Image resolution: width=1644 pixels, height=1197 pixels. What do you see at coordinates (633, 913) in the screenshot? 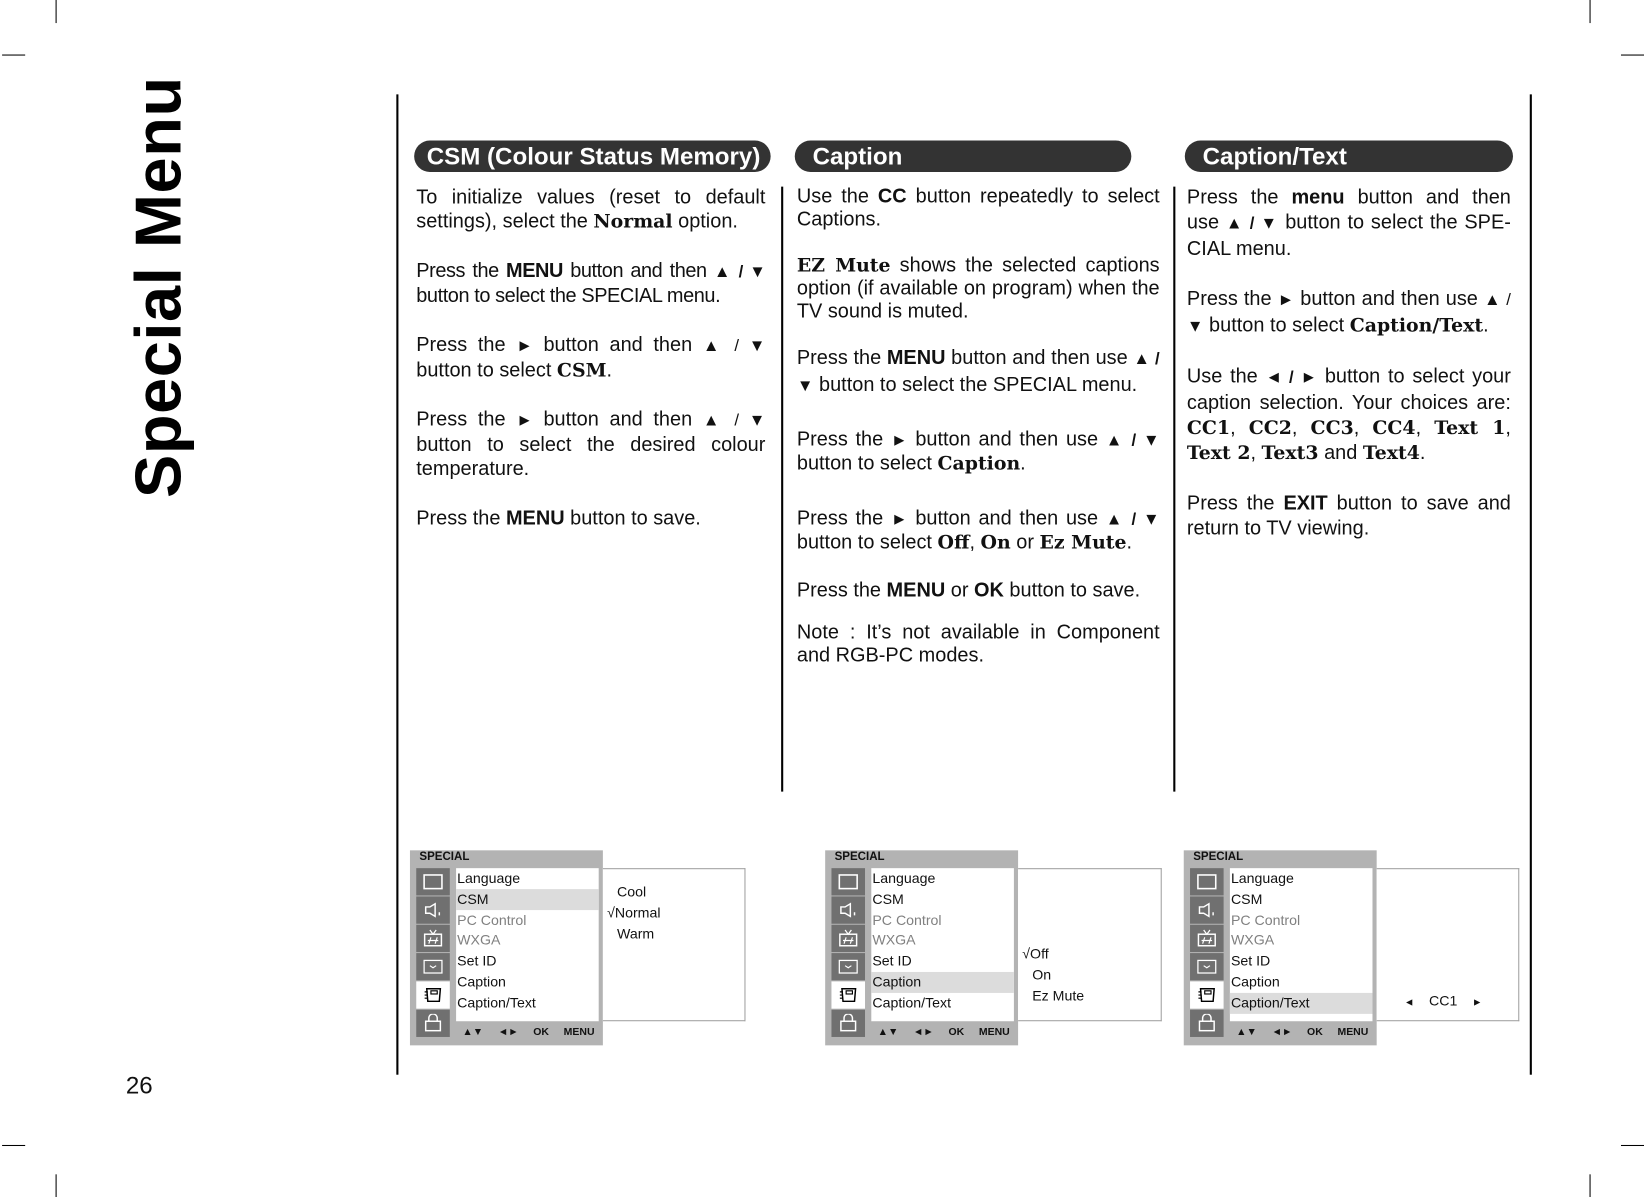
I see `osd-option: √Normal` at bounding box center [633, 913].